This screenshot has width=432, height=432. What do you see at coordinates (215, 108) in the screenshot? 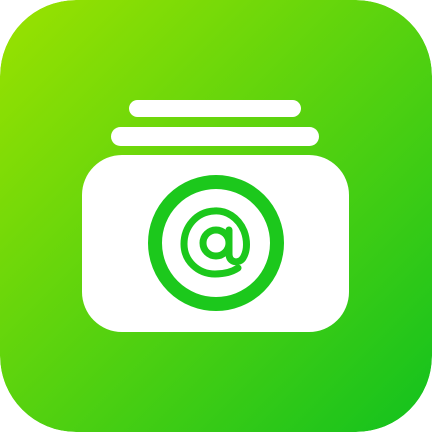
I see `stack-bar-top` at bounding box center [215, 108].